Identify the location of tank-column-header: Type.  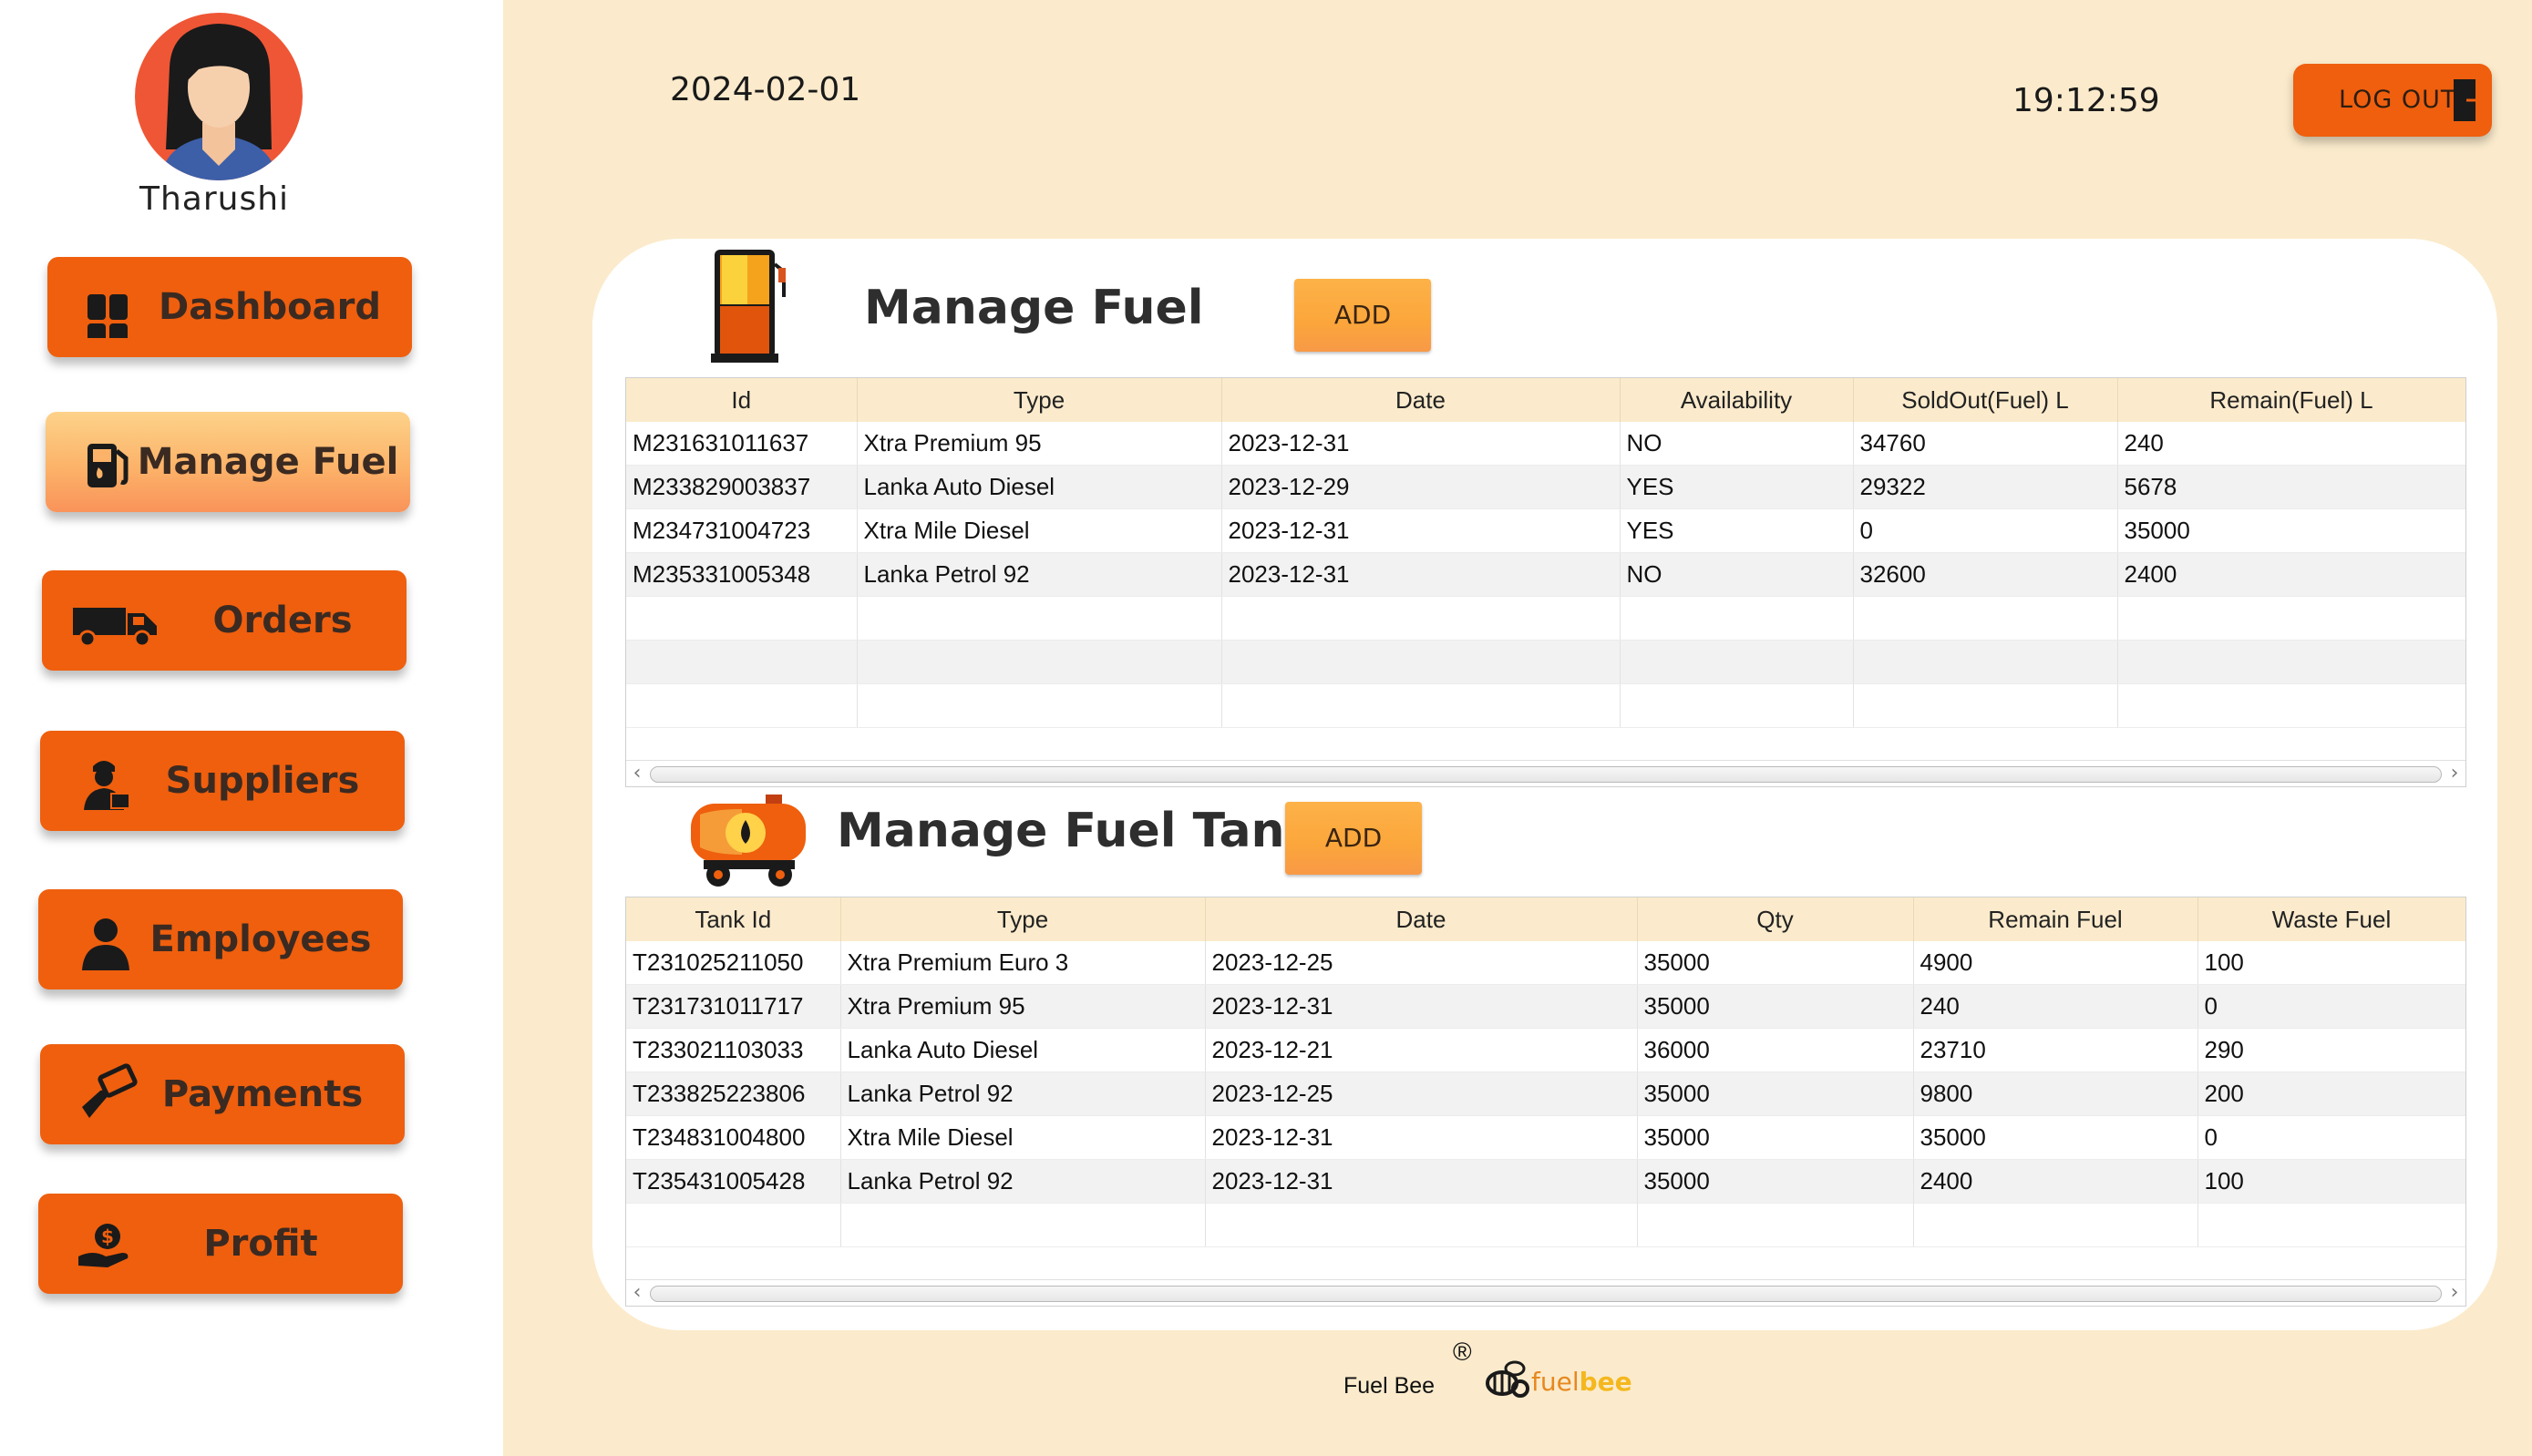
(1023, 919).